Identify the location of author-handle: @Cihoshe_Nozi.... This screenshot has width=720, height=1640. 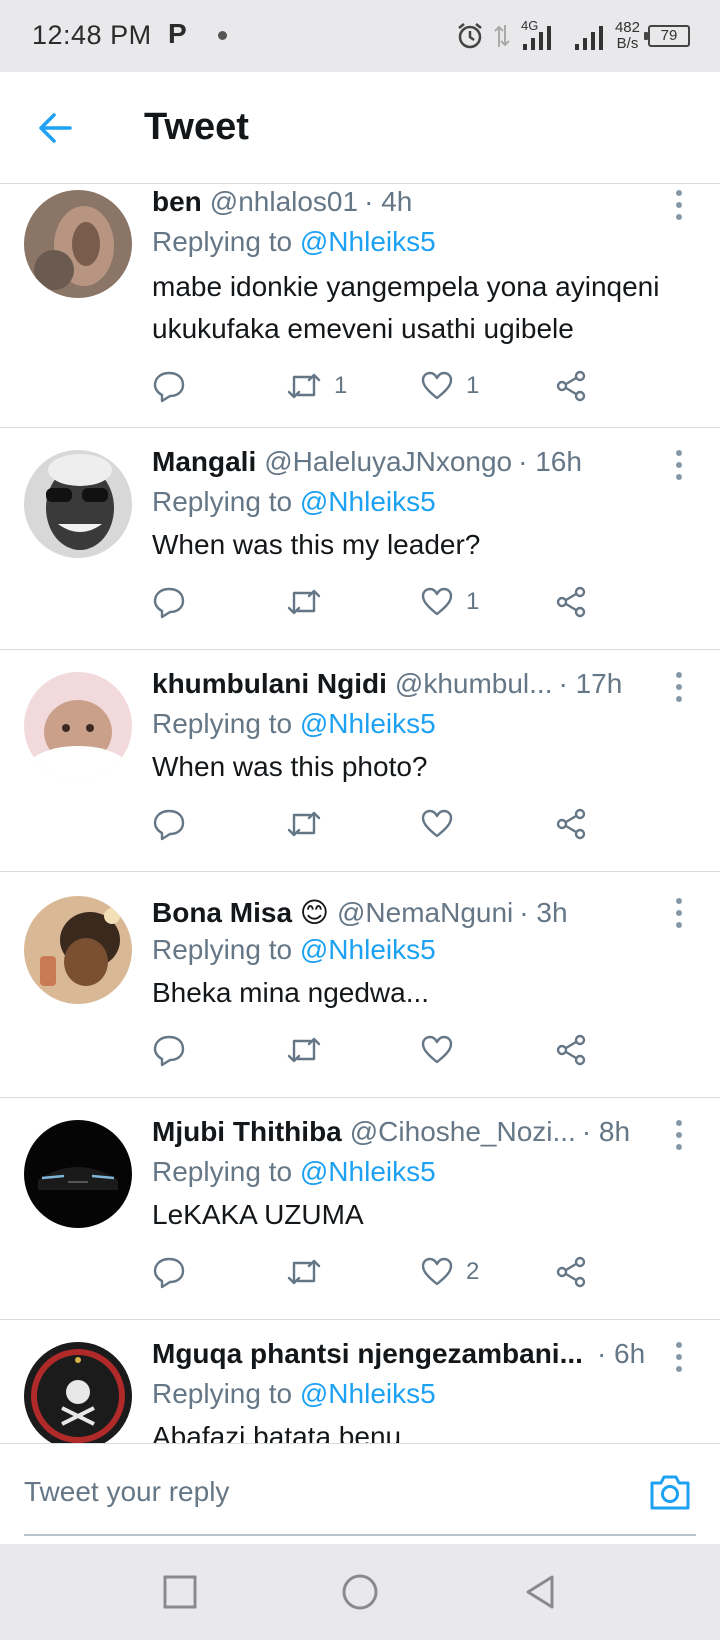
(463, 1132).